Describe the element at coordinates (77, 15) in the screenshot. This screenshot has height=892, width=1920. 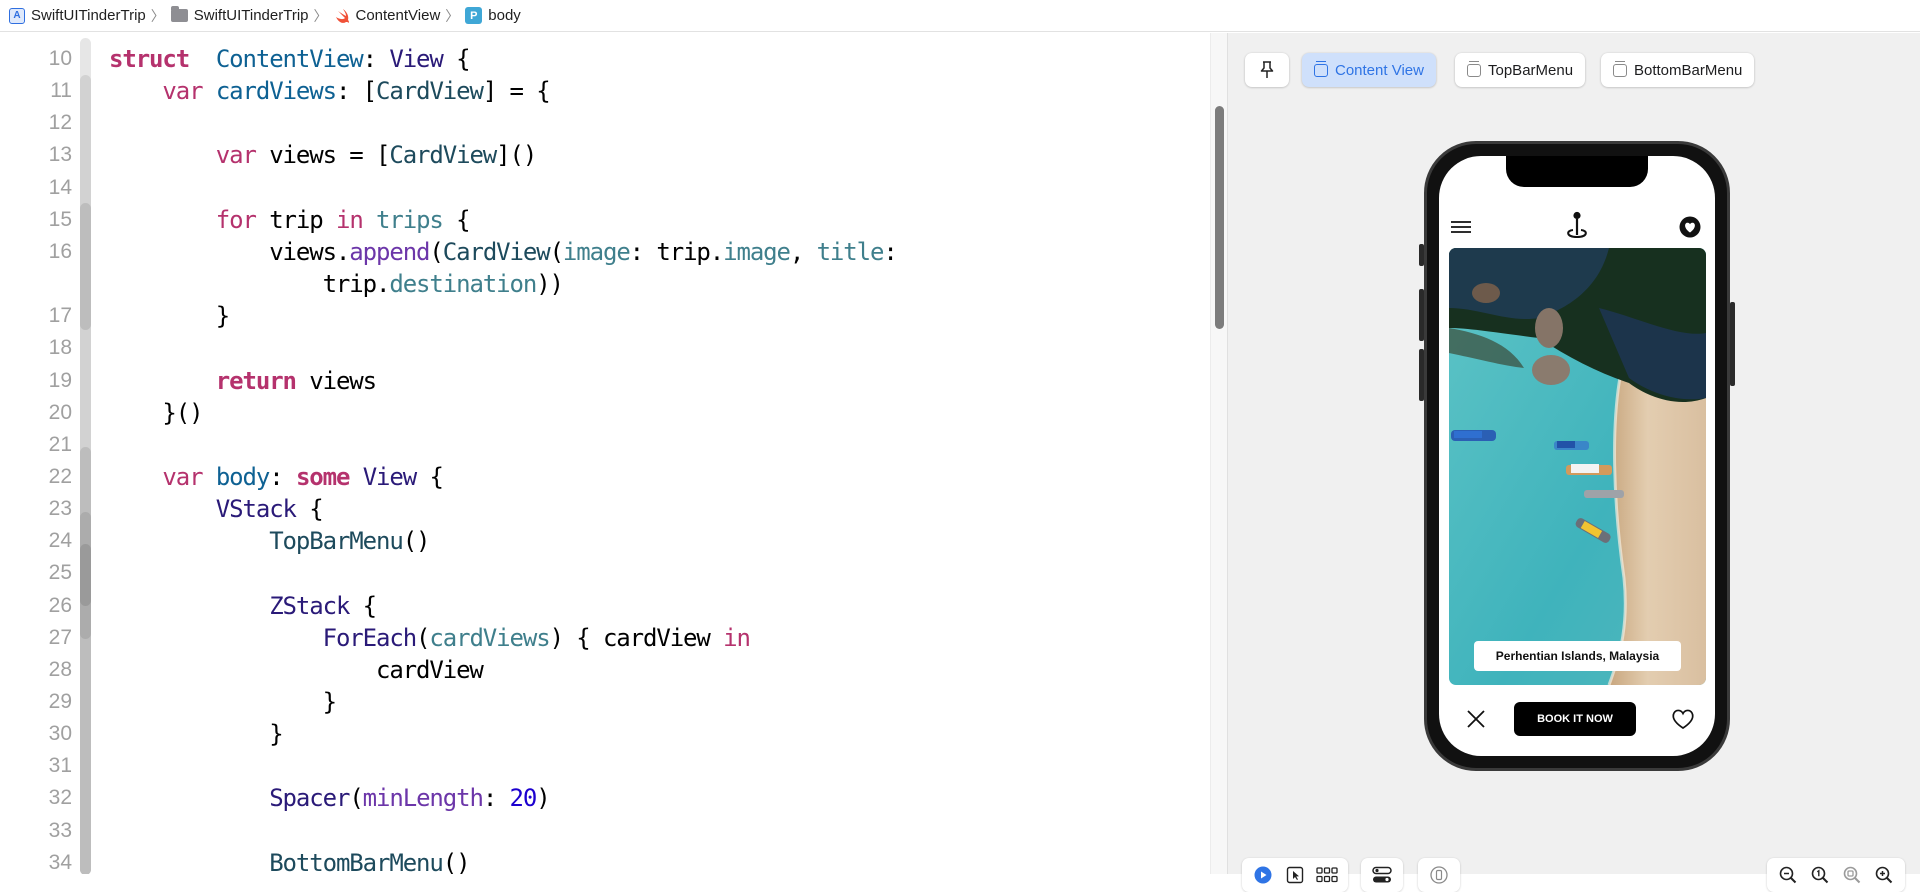
I see `breadcrumb-project: A SwiftUITinderTrip` at that location.